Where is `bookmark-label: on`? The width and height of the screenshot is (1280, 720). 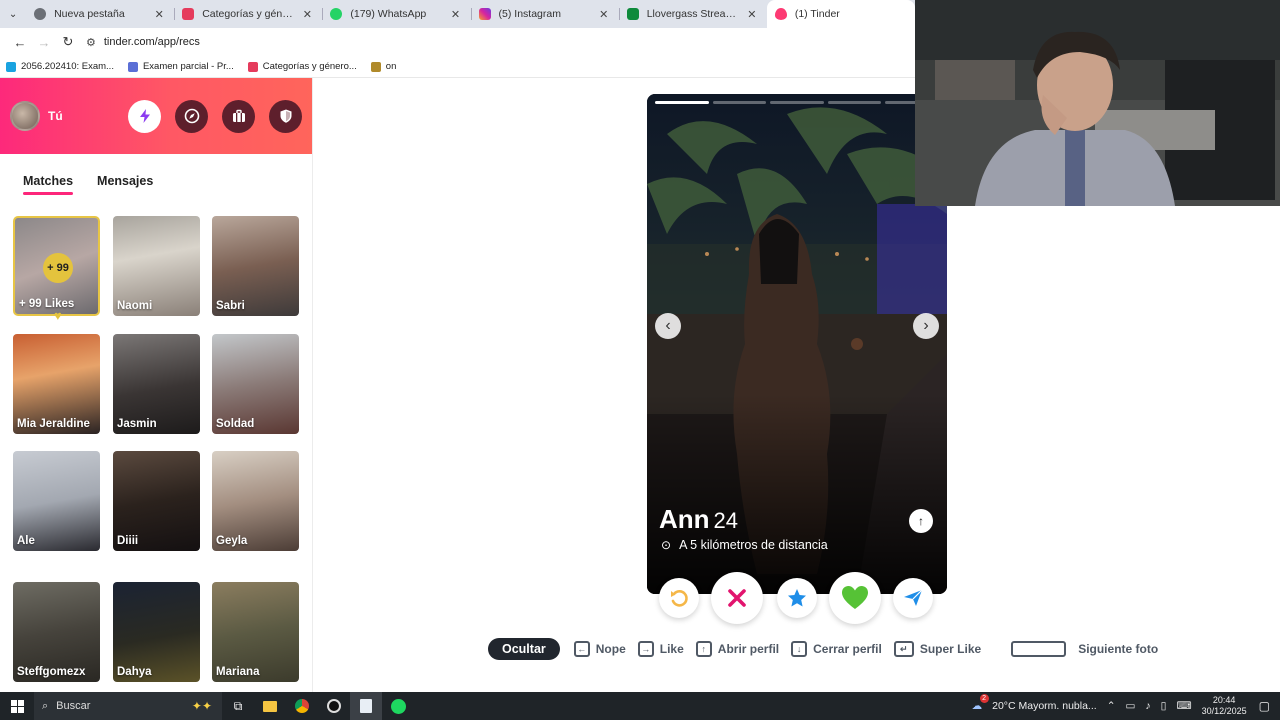
bookmark-label: on is located at coordinates (391, 66).